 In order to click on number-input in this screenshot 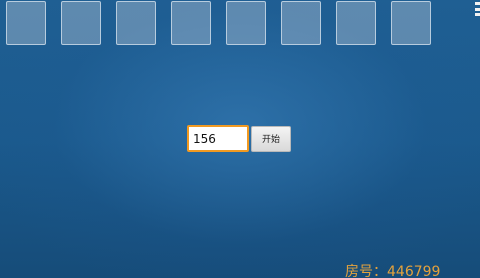, I will do `click(218, 138)`.